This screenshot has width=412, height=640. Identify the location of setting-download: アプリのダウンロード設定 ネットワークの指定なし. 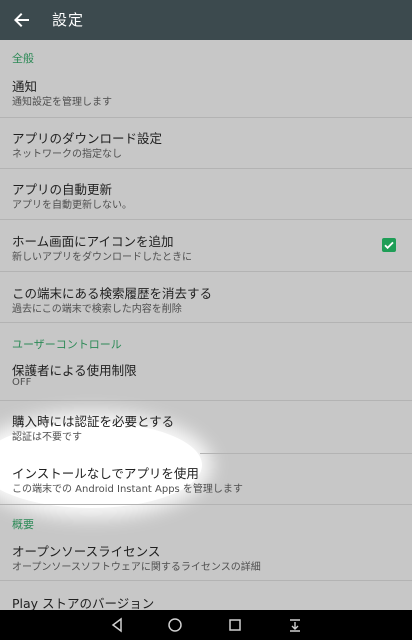
(206, 143).